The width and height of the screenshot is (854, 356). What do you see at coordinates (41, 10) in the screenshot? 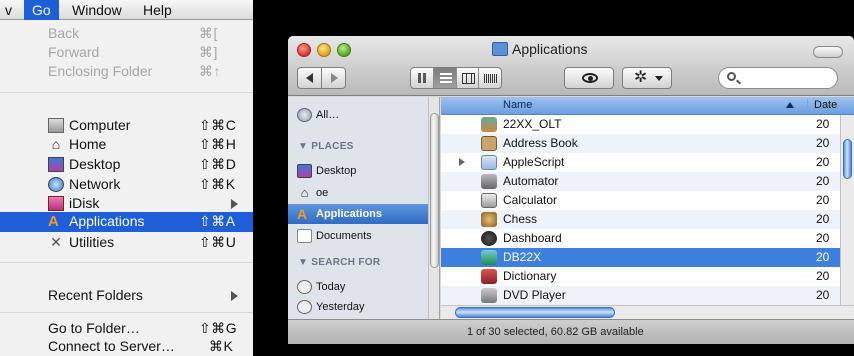
I see `menu-go: Go` at bounding box center [41, 10].